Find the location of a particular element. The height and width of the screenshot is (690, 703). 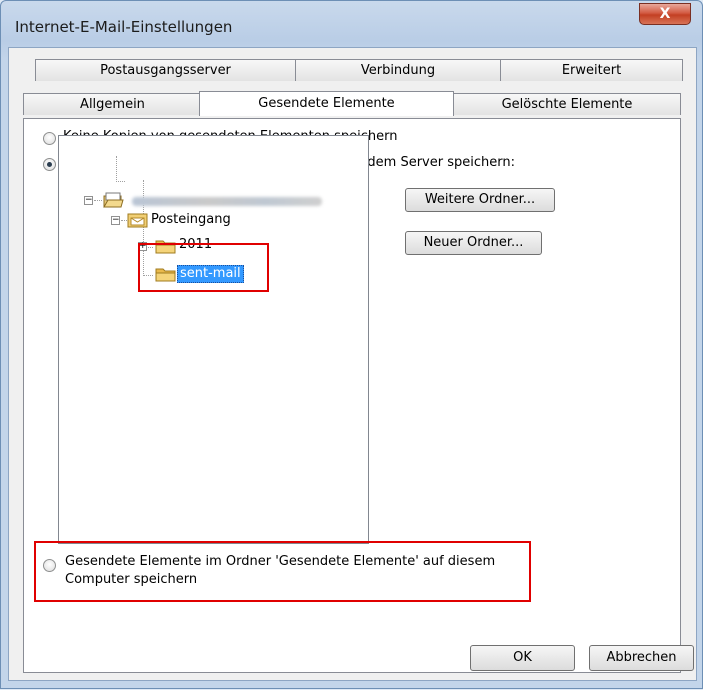

inbox-folder-icon is located at coordinates (137, 220).